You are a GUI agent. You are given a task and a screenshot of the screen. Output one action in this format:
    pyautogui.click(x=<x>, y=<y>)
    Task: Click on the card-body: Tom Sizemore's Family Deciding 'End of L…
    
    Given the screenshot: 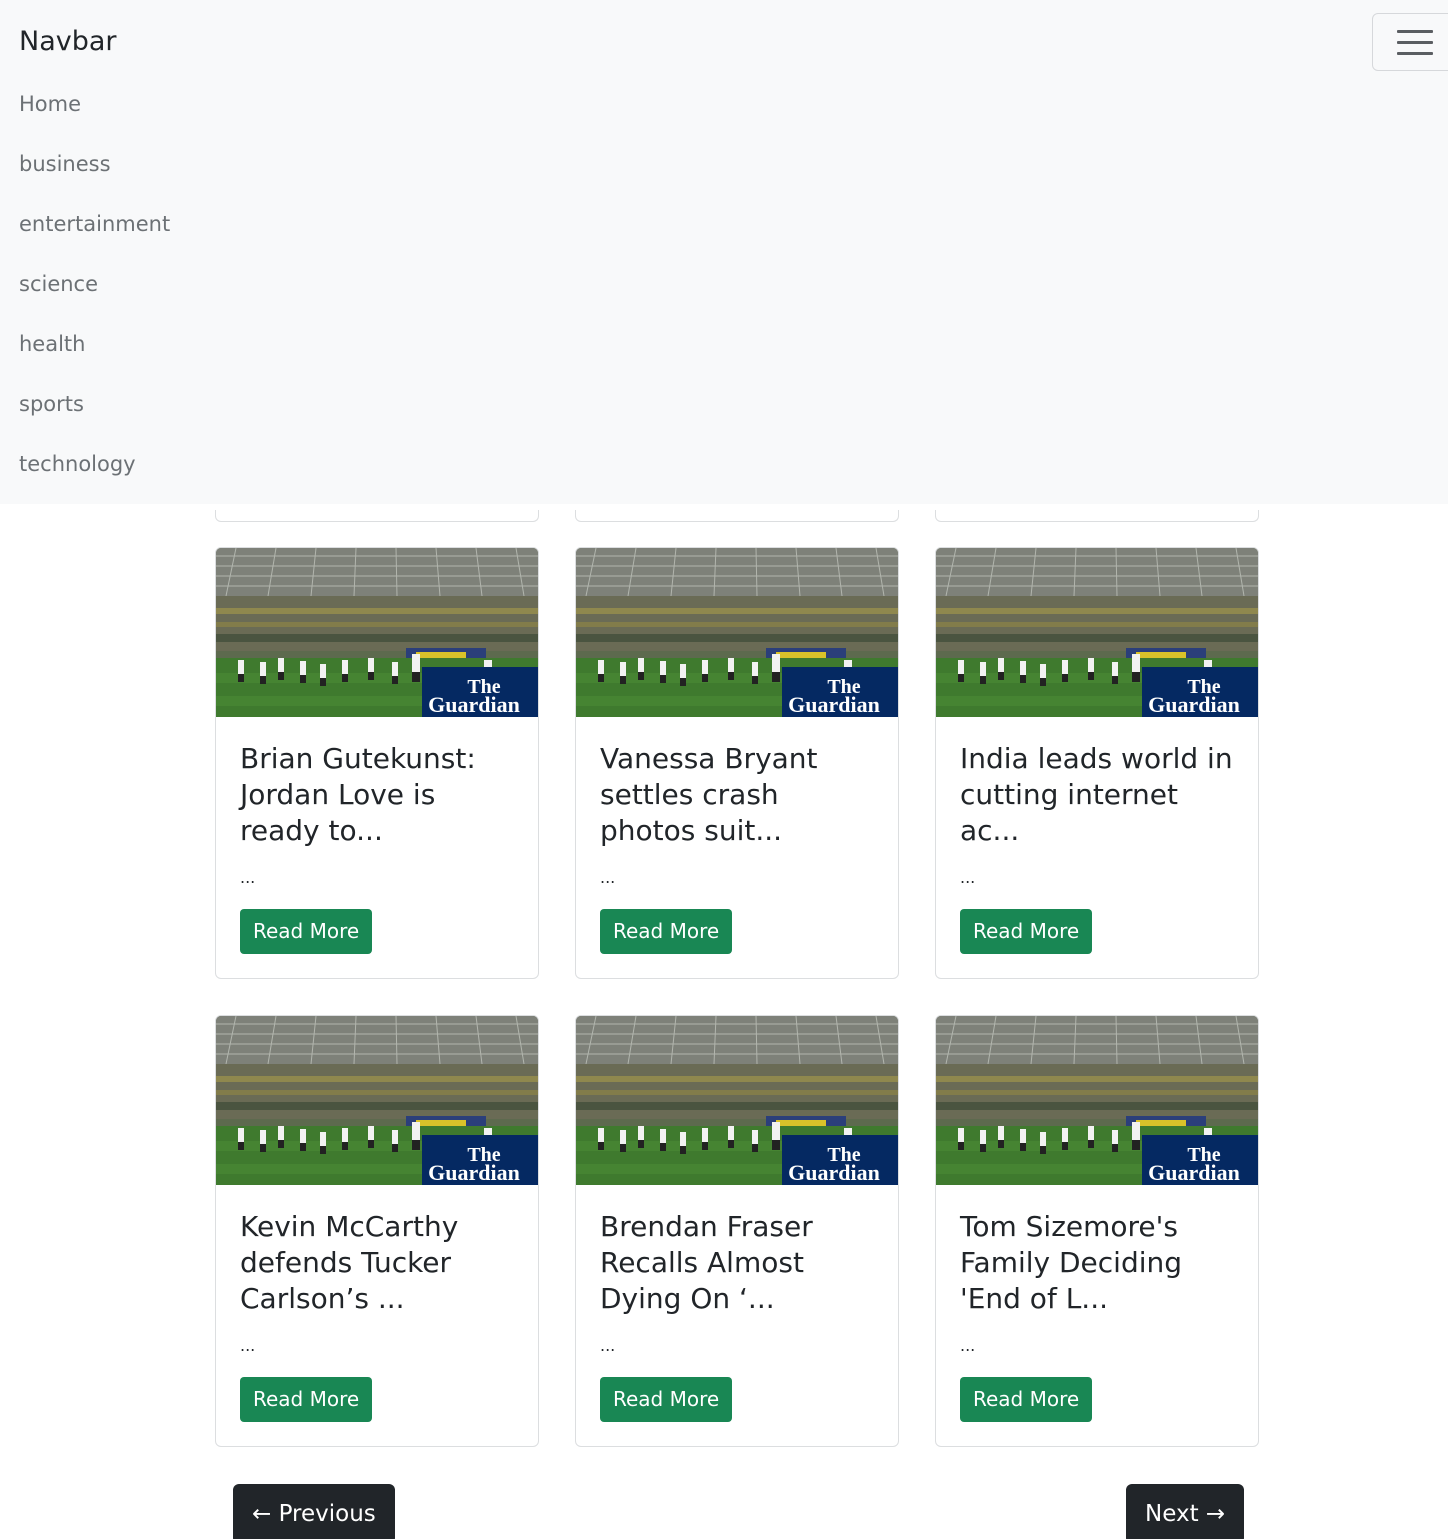 What is the action you would take?
    pyautogui.click(x=1097, y=1315)
    